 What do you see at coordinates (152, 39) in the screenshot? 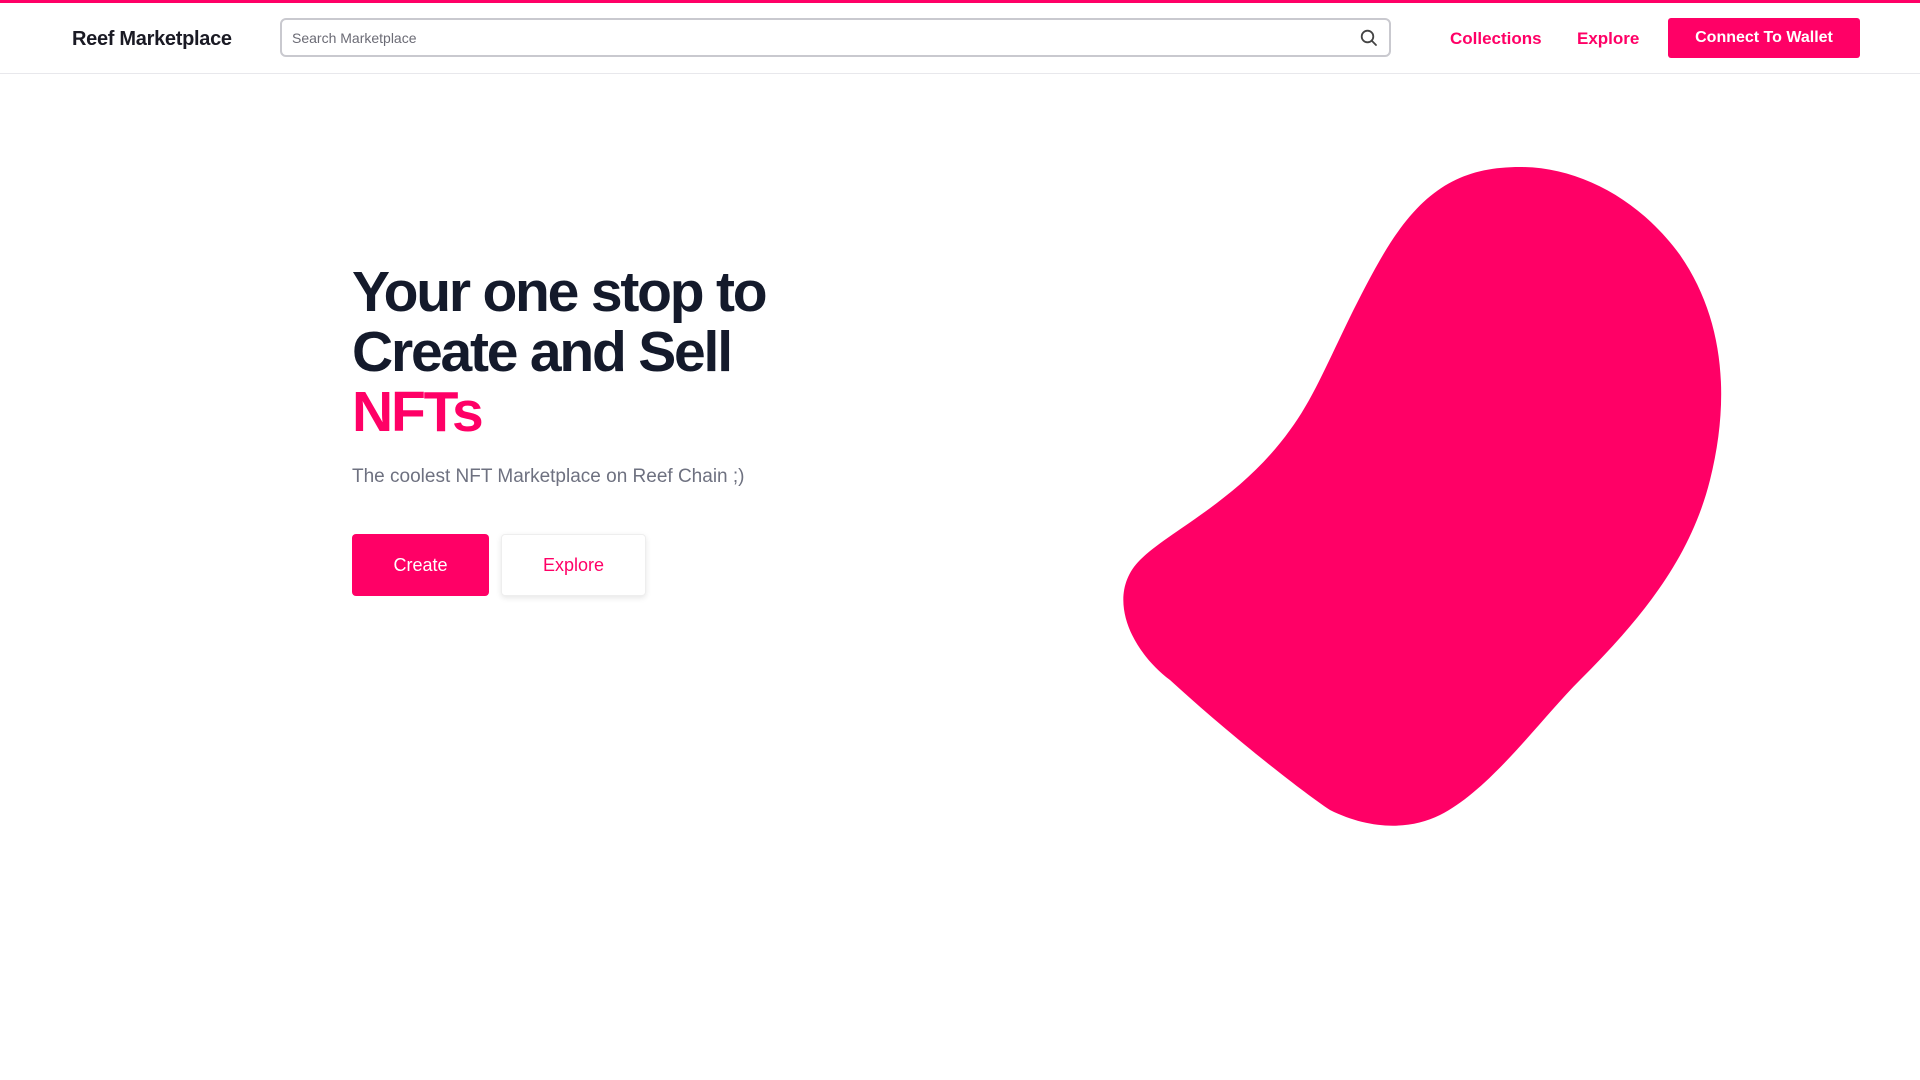
I see `brand-logo-text: Reef Marketplace` at bounding box center [152, 39].